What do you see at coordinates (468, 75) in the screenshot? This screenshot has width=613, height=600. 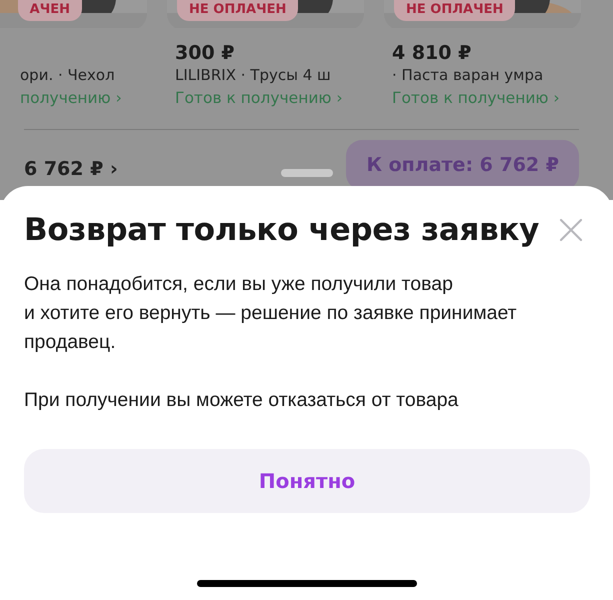 I see `product-title: · Паста варан умра` at bounding box center [468, 75].